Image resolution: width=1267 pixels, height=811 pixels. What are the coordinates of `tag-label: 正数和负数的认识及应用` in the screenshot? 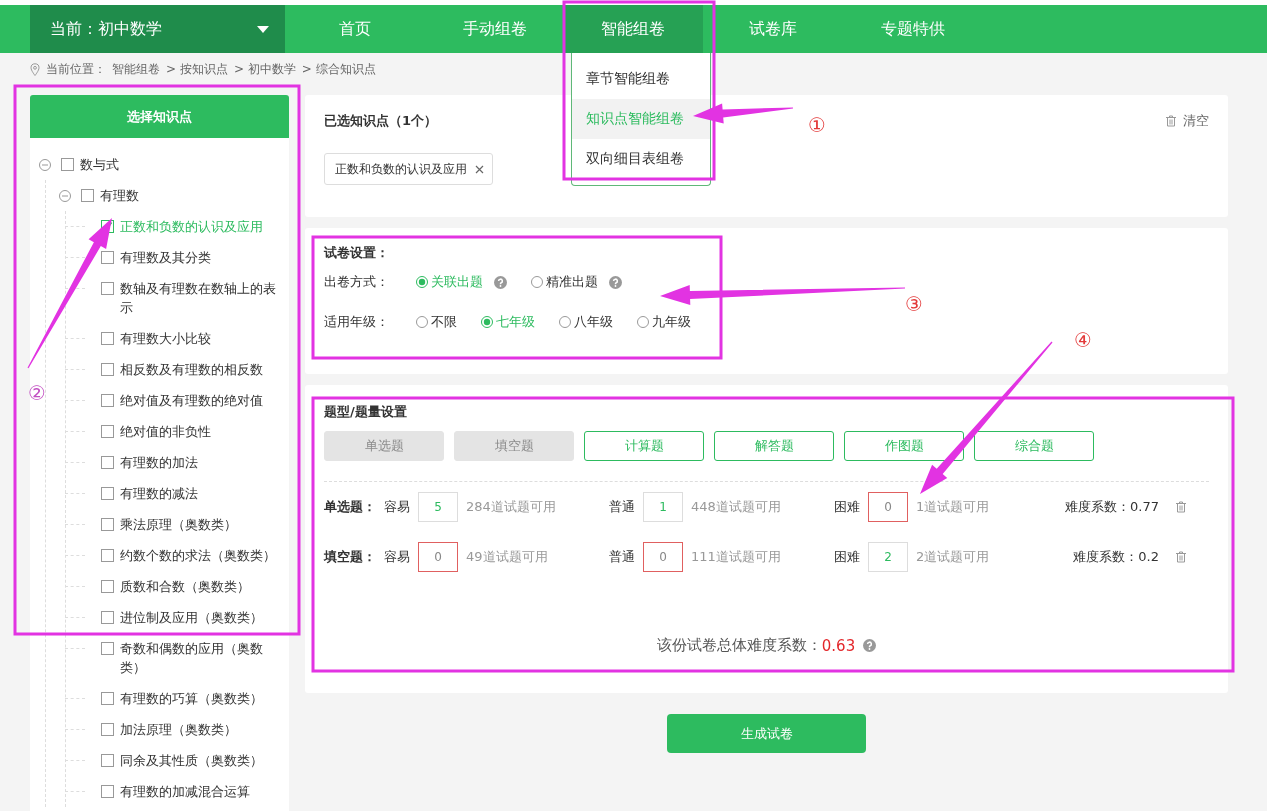 It's located at (401, 169).